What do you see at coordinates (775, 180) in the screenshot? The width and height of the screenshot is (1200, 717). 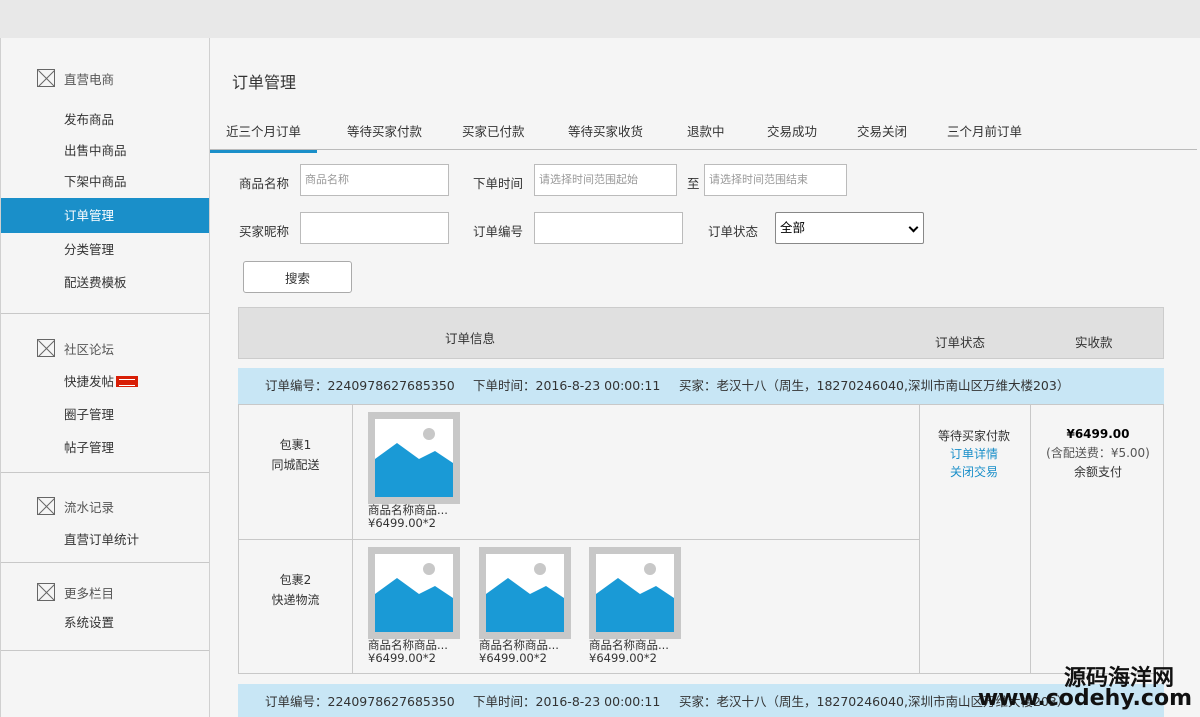 I see `time-end-input: 请选择时间范围结束` at bounding box center [775, 180].